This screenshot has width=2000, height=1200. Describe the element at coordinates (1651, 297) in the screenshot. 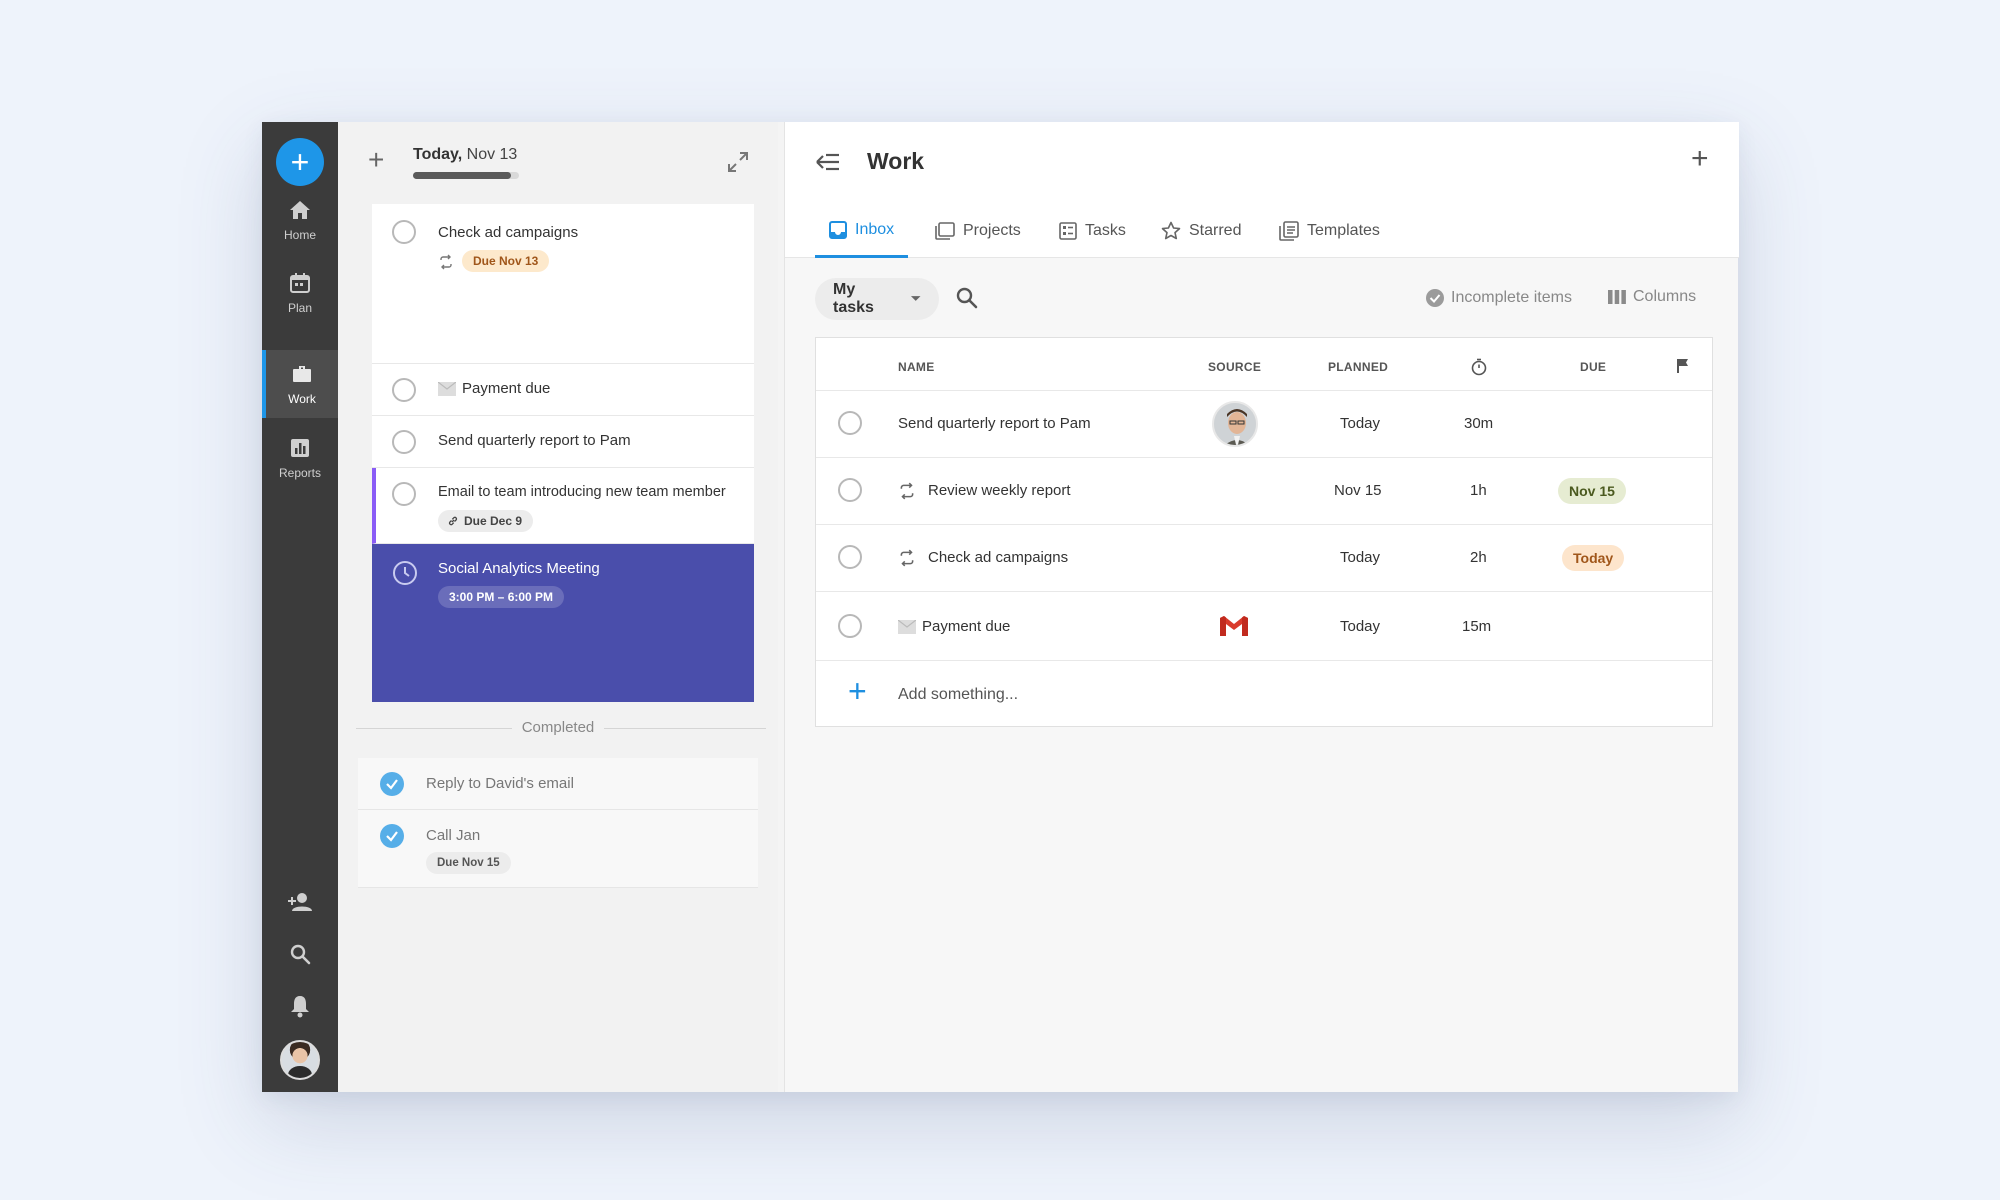

I see `columns-button: Columns` at that location.